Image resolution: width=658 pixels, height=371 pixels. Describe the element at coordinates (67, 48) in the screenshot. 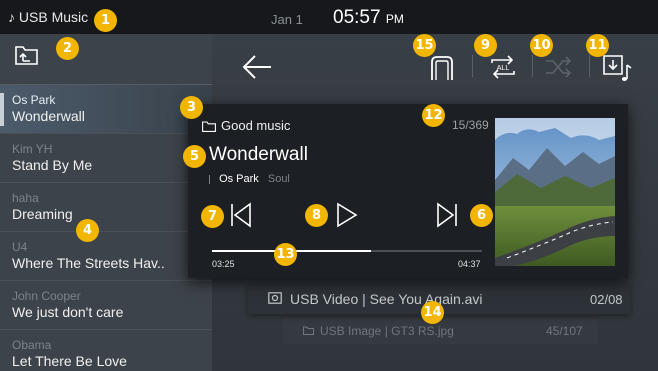

I see `annotation-badge: 2` at that location.